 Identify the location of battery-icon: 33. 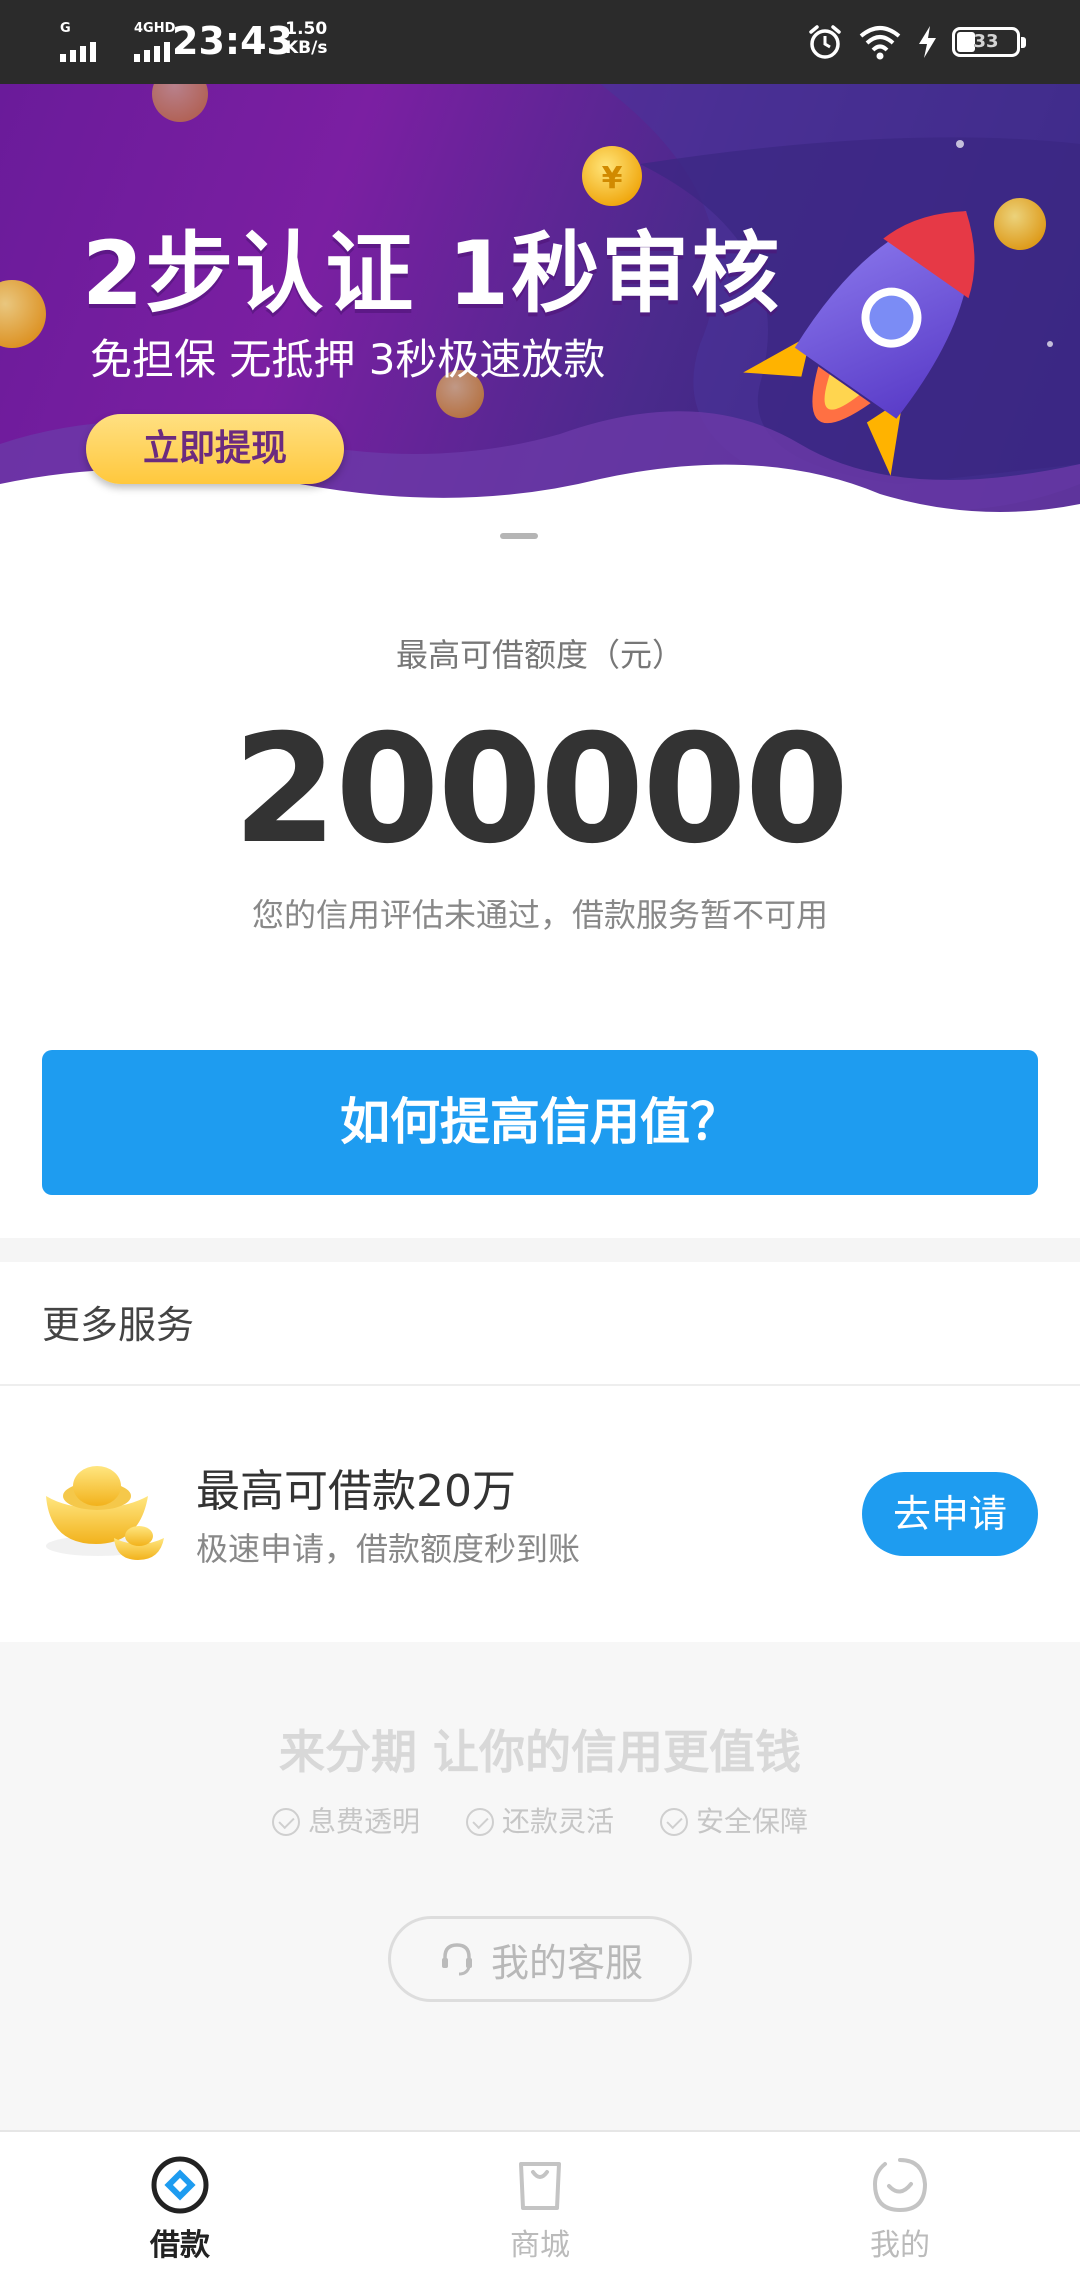
(989, 42).